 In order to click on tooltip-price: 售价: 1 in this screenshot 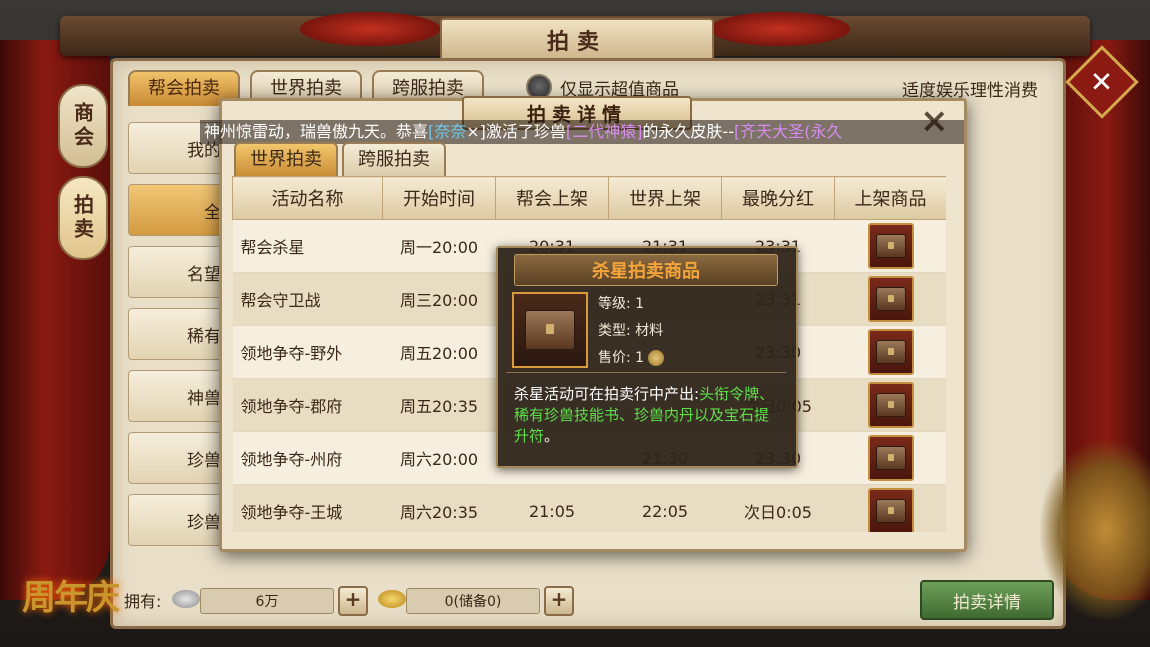, I will do `click(621, 358)`.